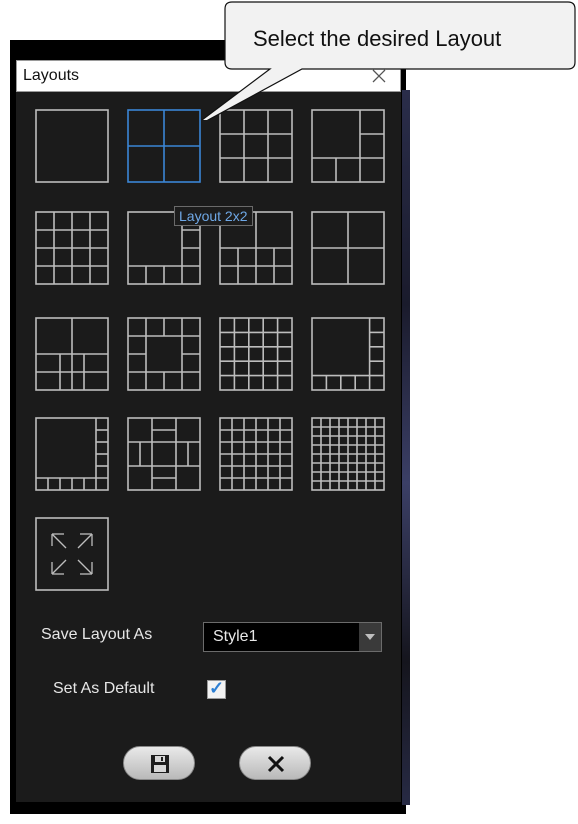  I want to click on save-layout-label: Save Layout As, so click(97, 634).